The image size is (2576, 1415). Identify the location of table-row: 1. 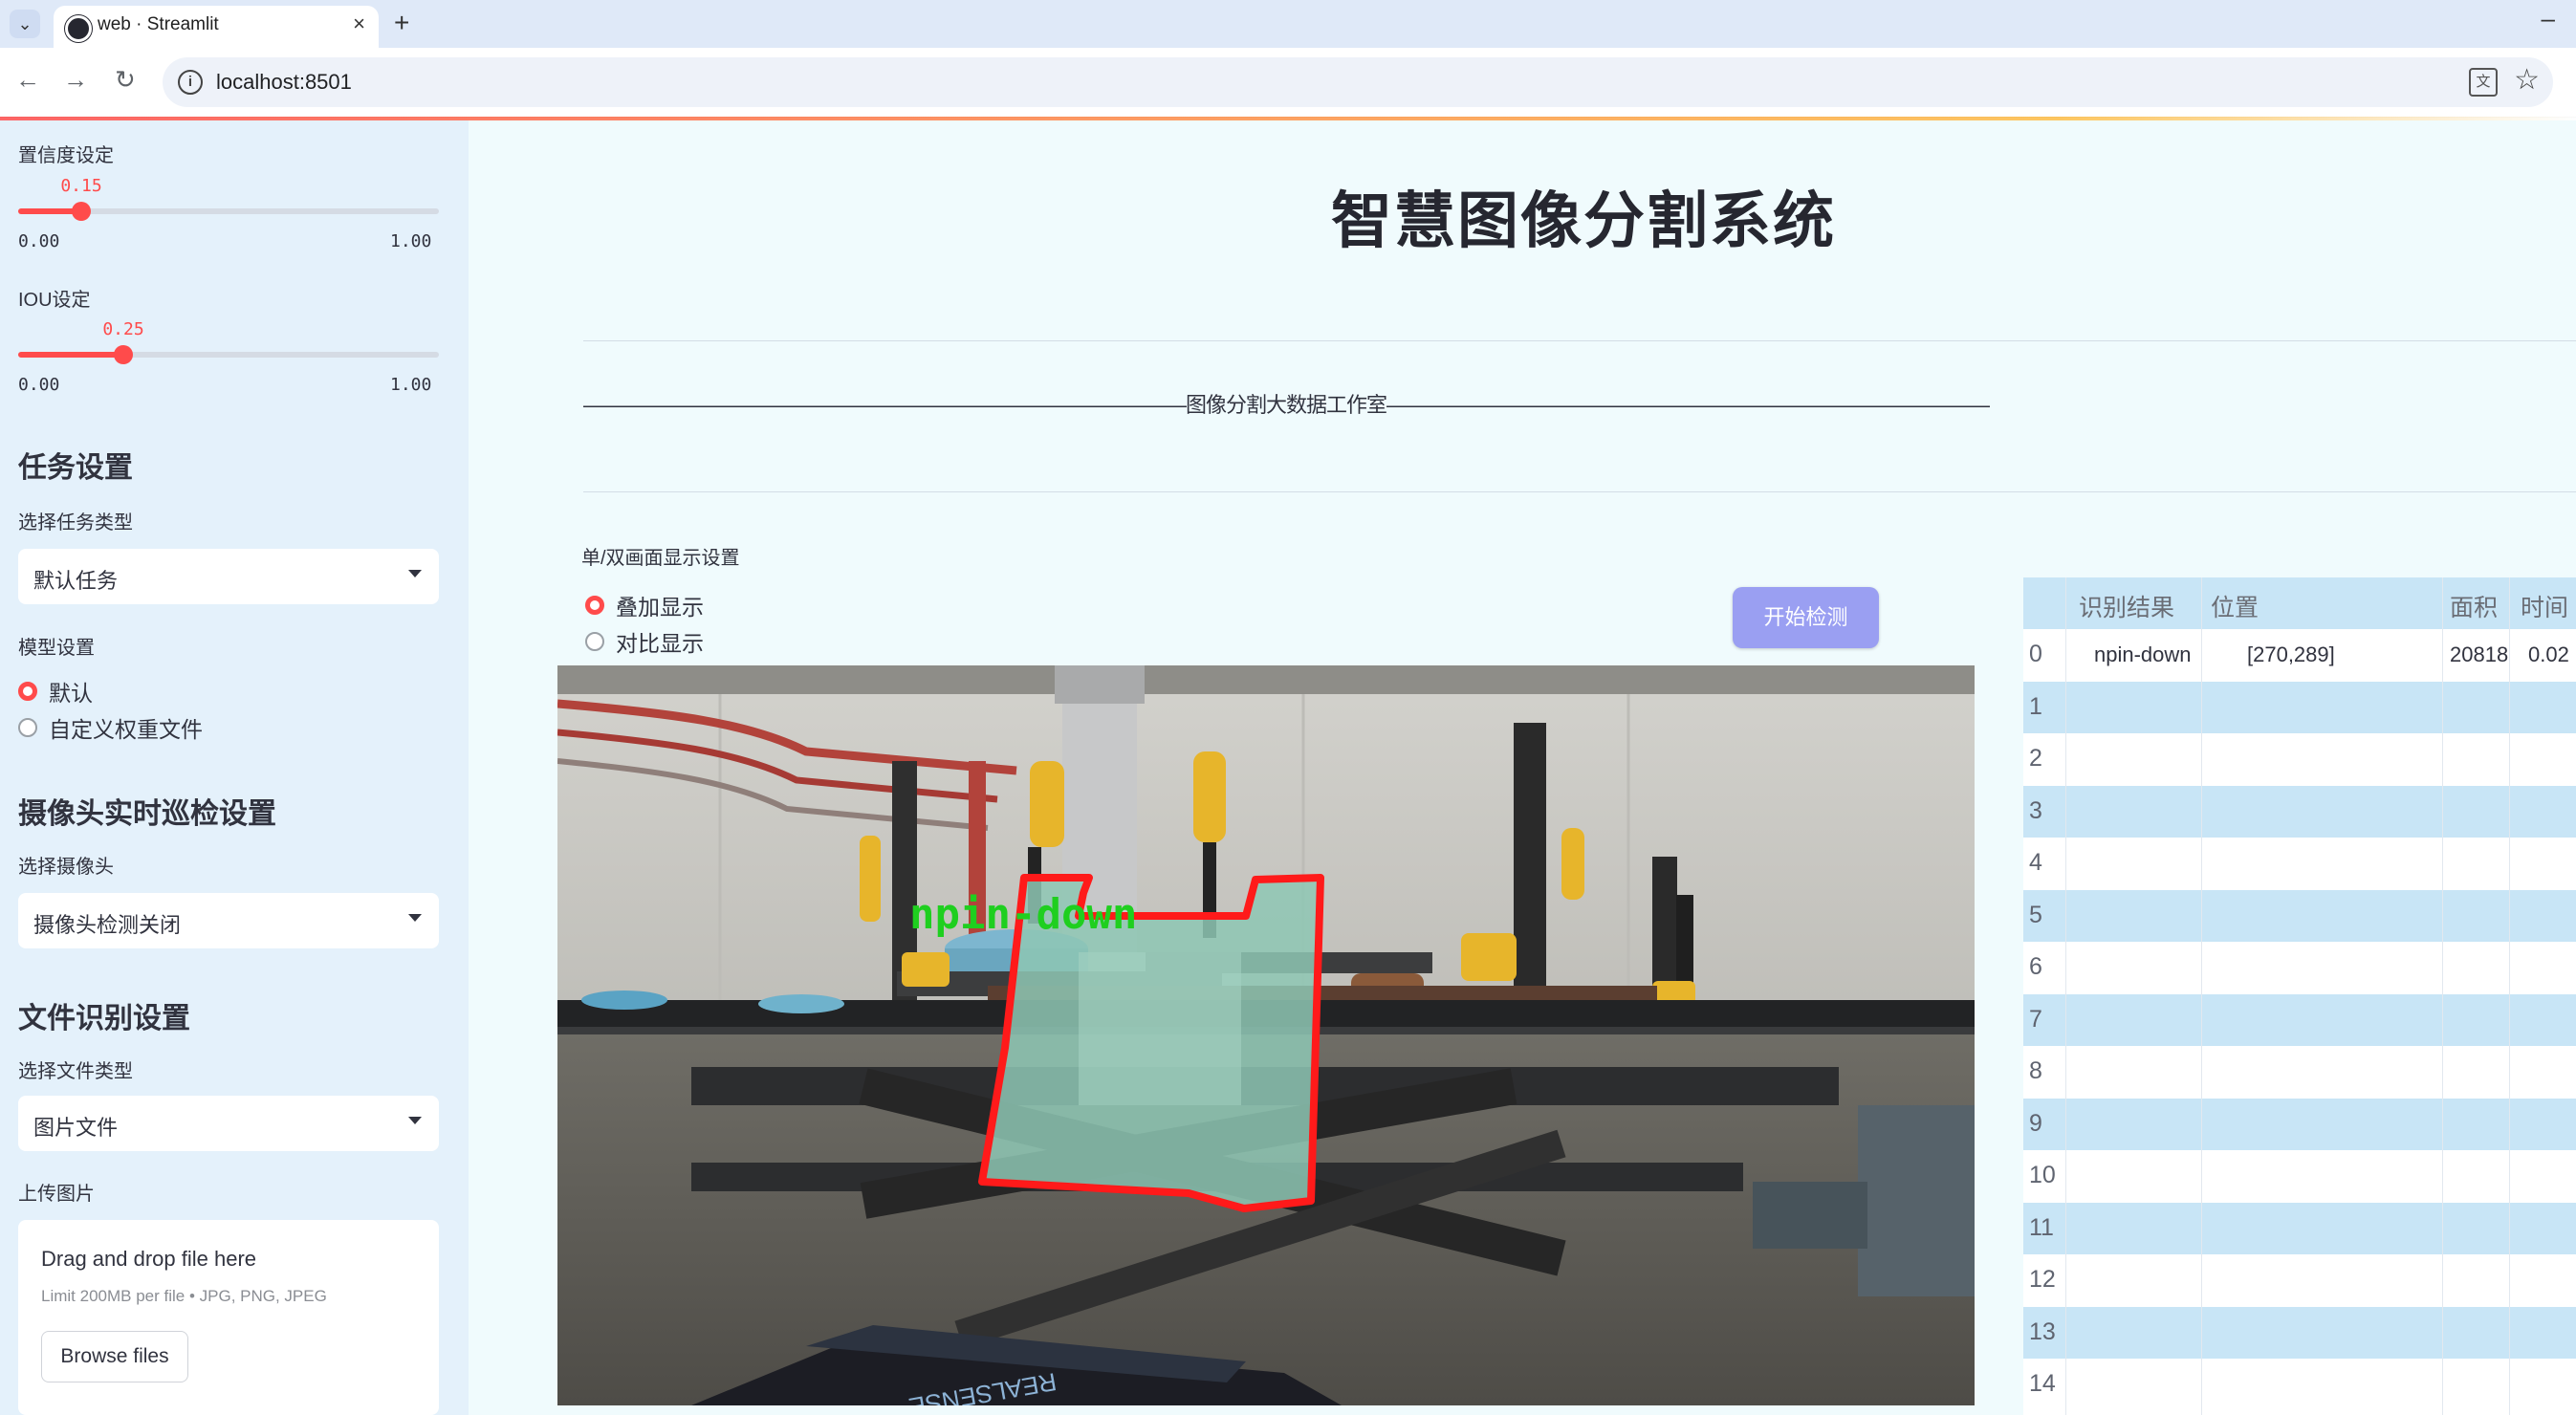
(2299, 707).